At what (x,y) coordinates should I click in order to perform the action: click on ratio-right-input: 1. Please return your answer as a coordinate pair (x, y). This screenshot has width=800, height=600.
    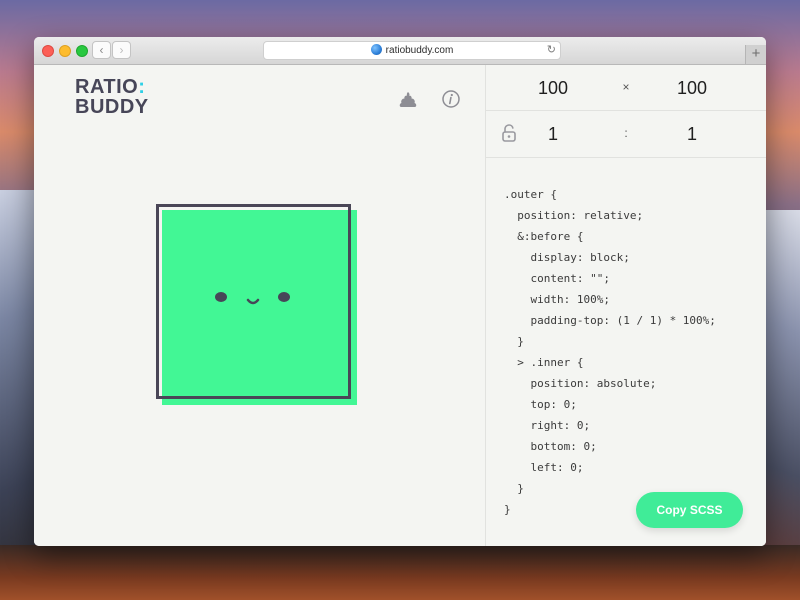
    Looking at the image, I should click on (692, 134).